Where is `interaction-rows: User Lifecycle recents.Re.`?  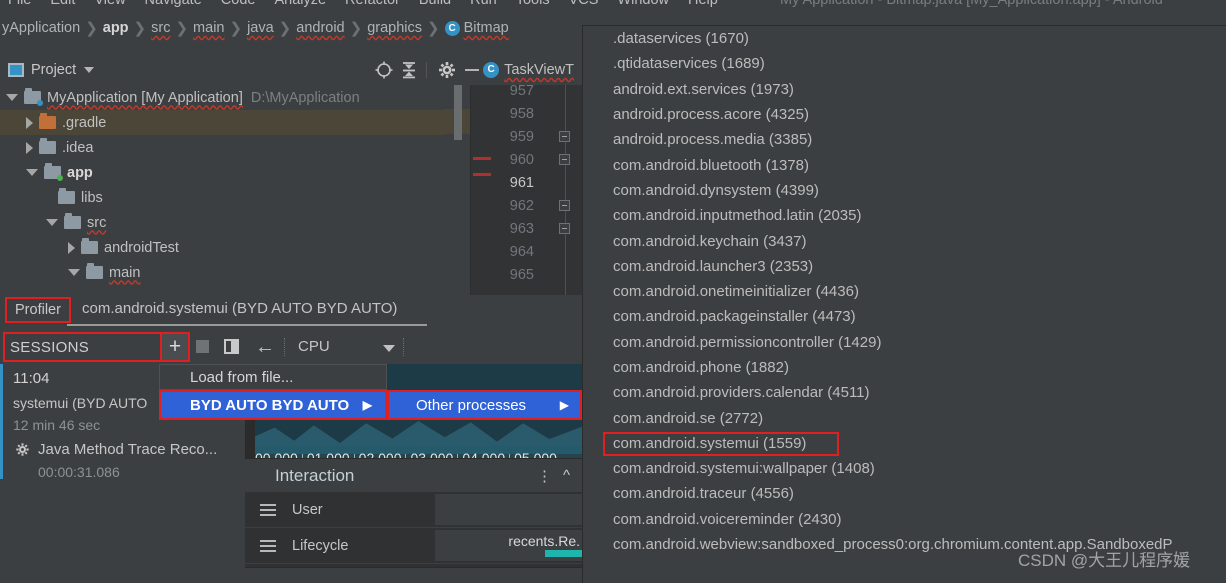
interaction-rows: User Lifecycle recents.Re. is located at coordinates (413, 529).